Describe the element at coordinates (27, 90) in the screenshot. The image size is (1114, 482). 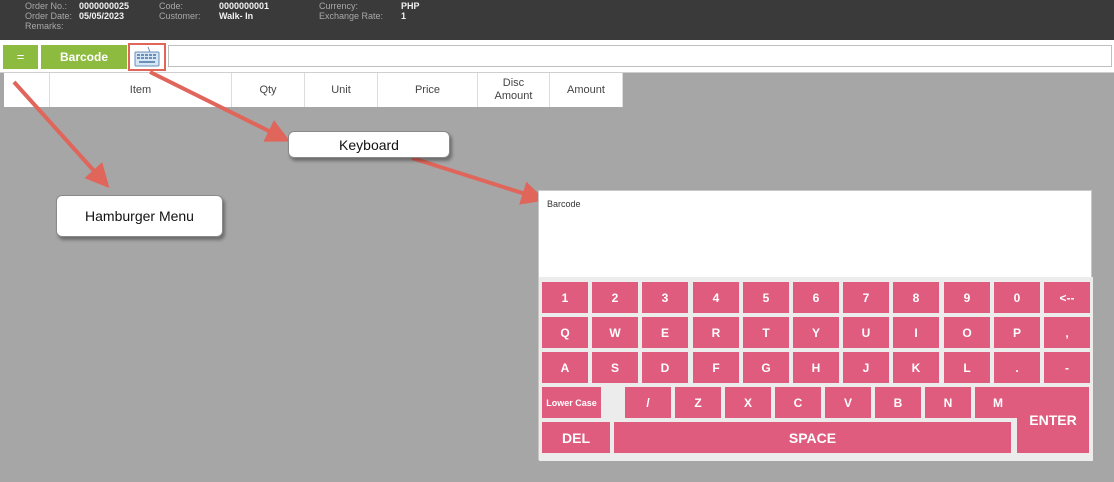
I see `column-header-select` at that location.